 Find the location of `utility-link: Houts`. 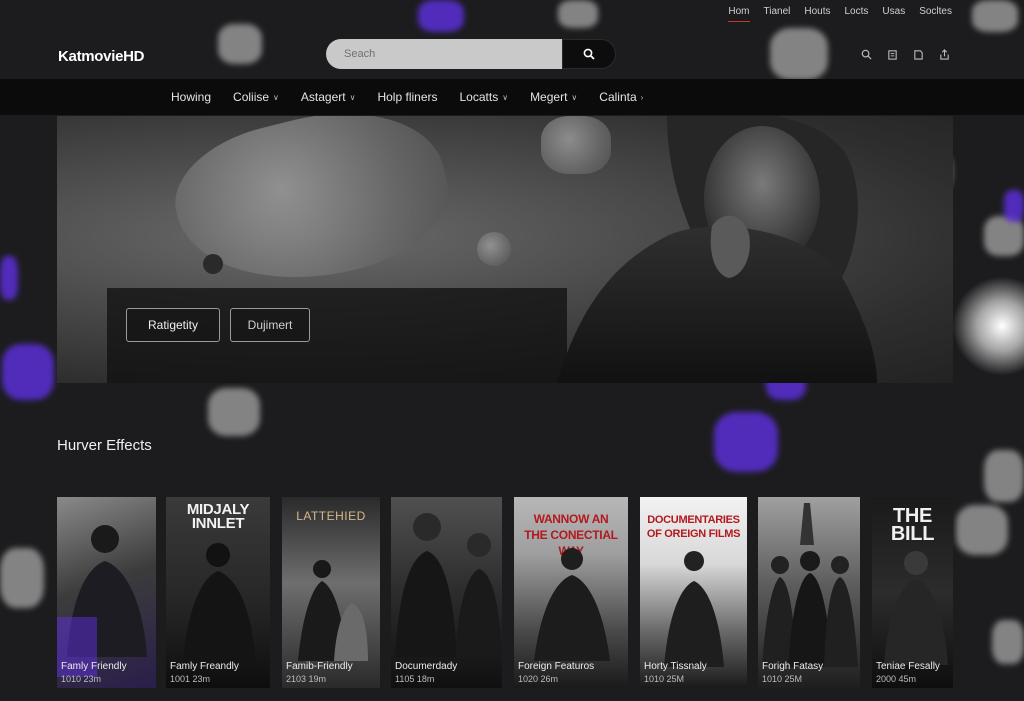

utility-link: Houts is located at coordinates (817, 14).